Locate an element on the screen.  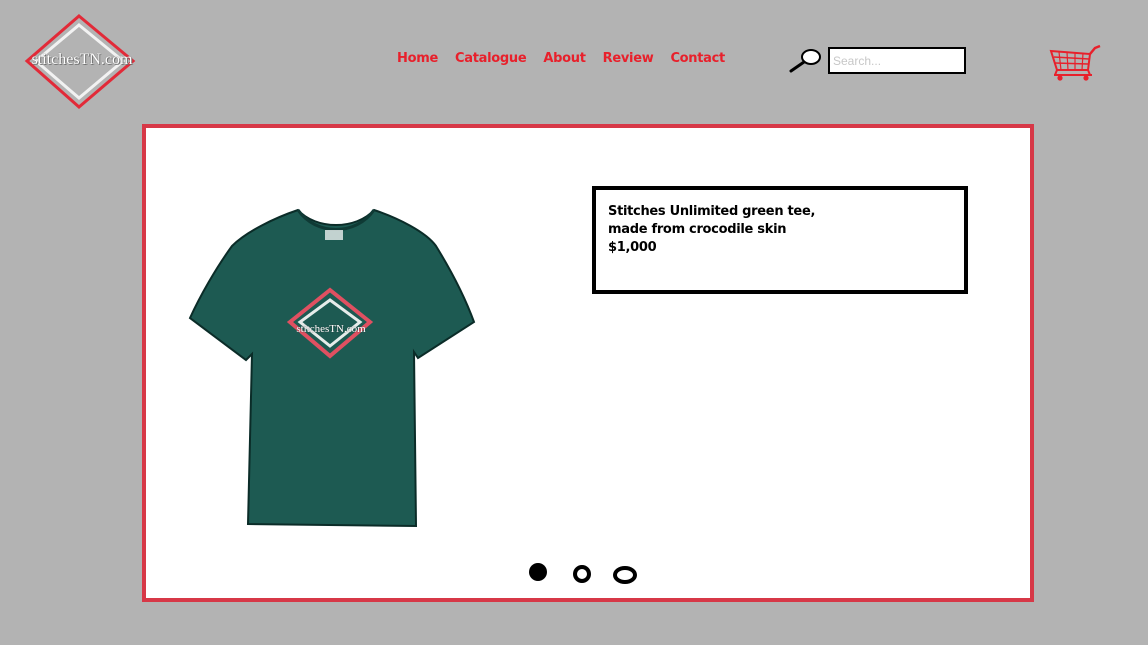
tshirt-logo-text: stitchesTN.com is located at coordinates (331, 329).